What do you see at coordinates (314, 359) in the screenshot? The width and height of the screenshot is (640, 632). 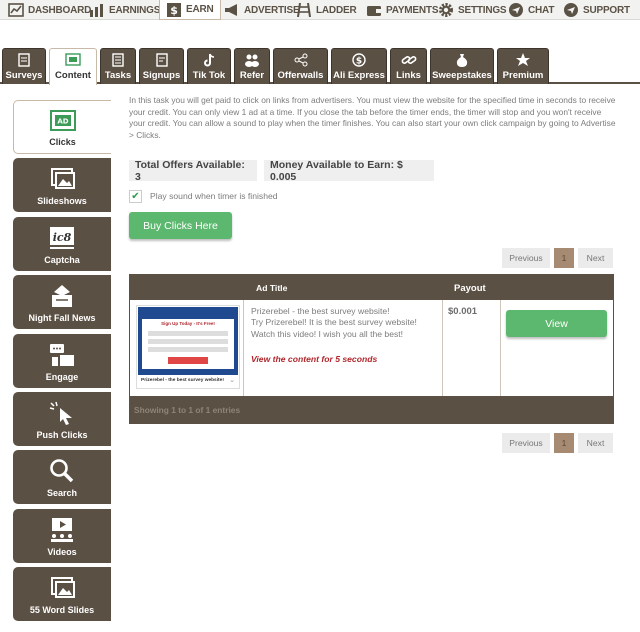 I see `view-duration-note: View the content for 5 seconds` at bounding box center [314, 359].